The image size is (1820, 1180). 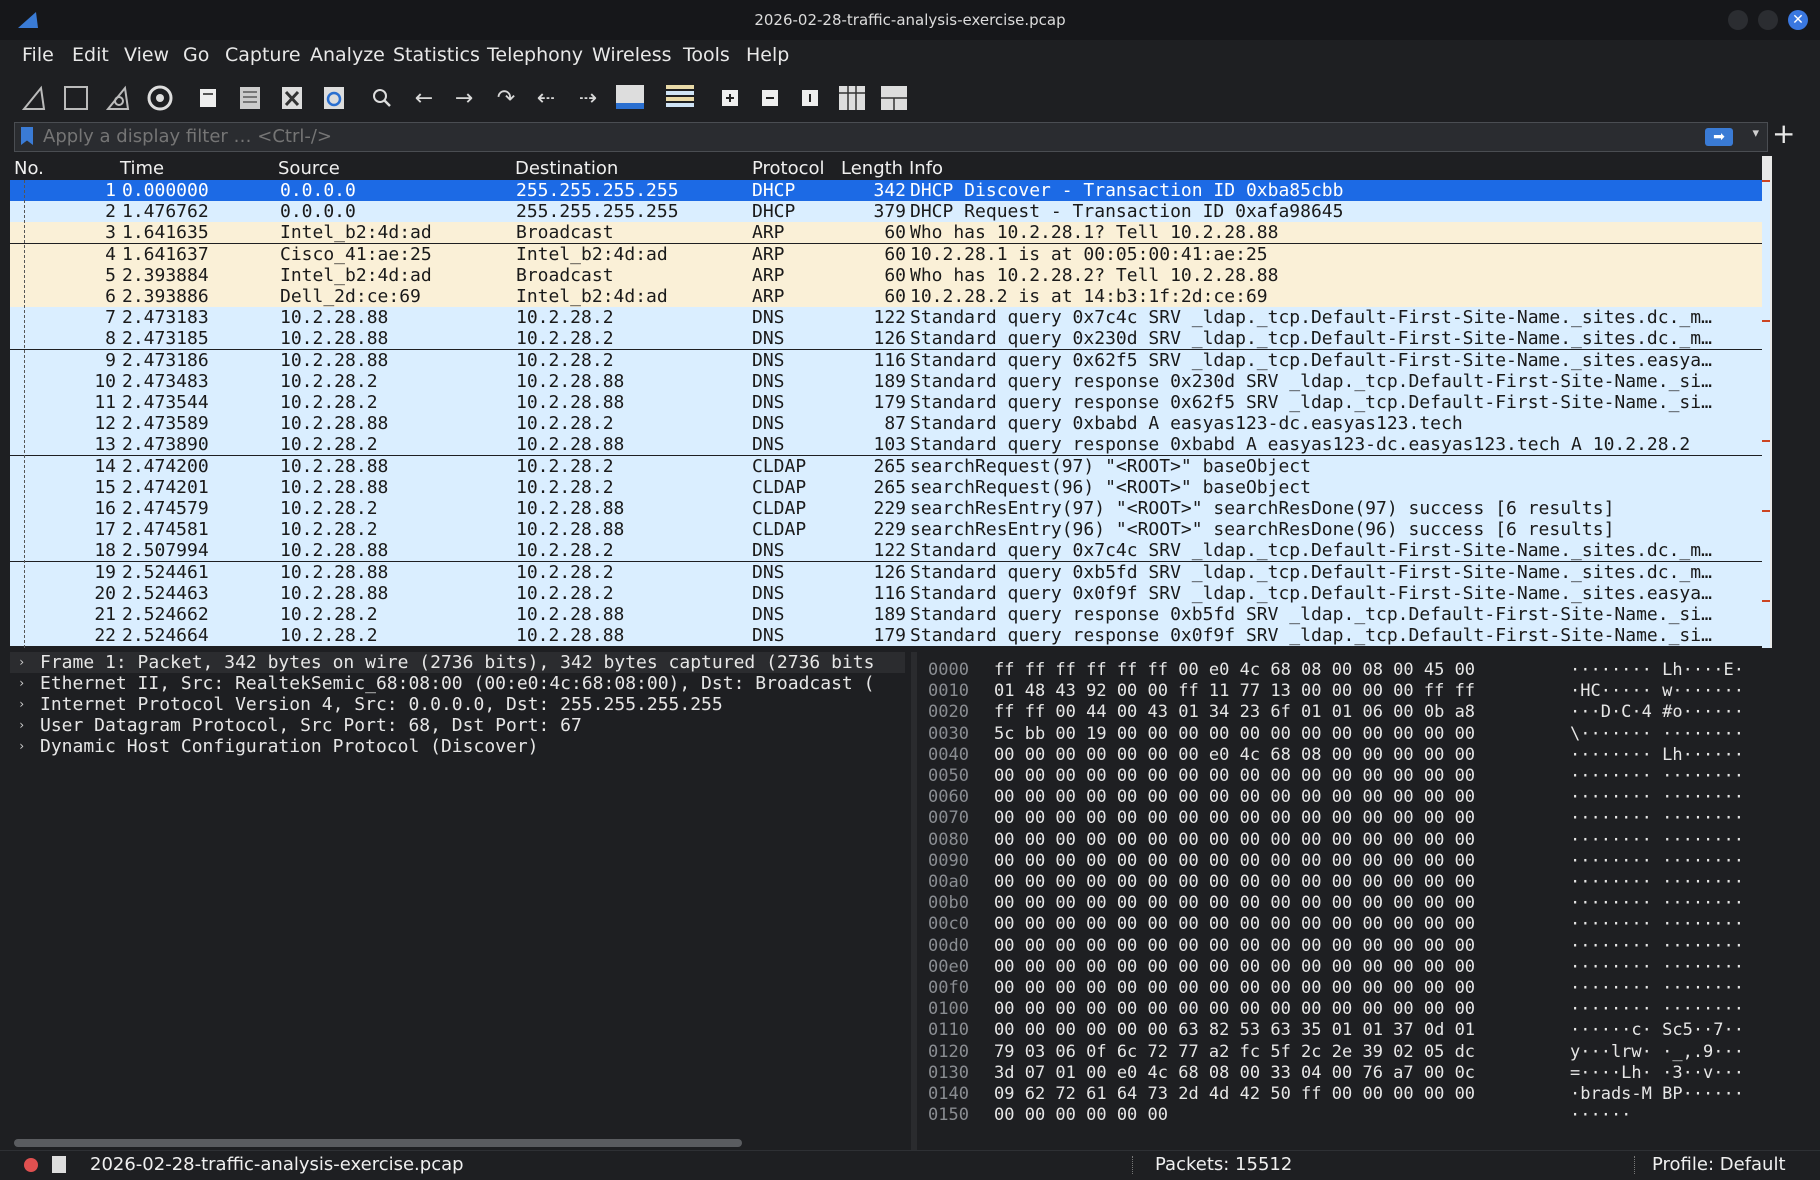 What do you see at coordinates (34, 98) in the screenshot?
I see `shark-fin-start-icon` at bounding box center [34, 98].